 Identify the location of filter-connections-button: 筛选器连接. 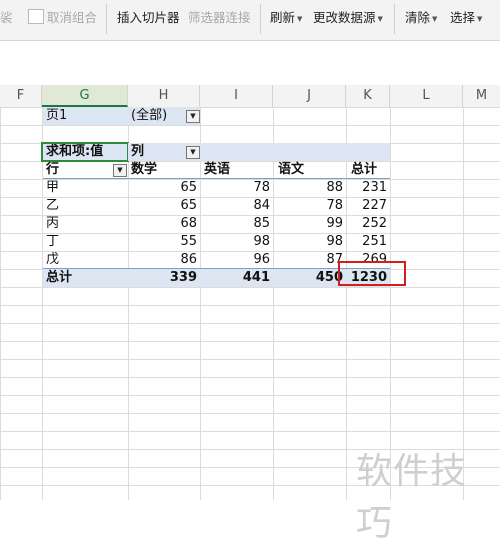
(219, 18).